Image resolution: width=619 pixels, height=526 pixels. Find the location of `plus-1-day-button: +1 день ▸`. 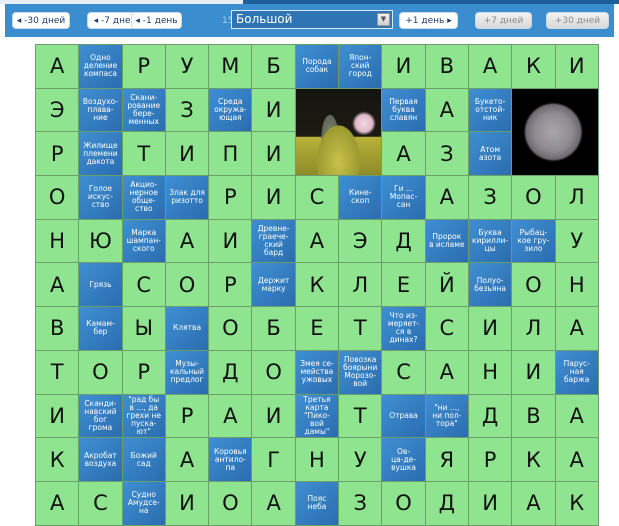

plus-1-day-button: +1 день ▸ is located at coordinates (428, 20).